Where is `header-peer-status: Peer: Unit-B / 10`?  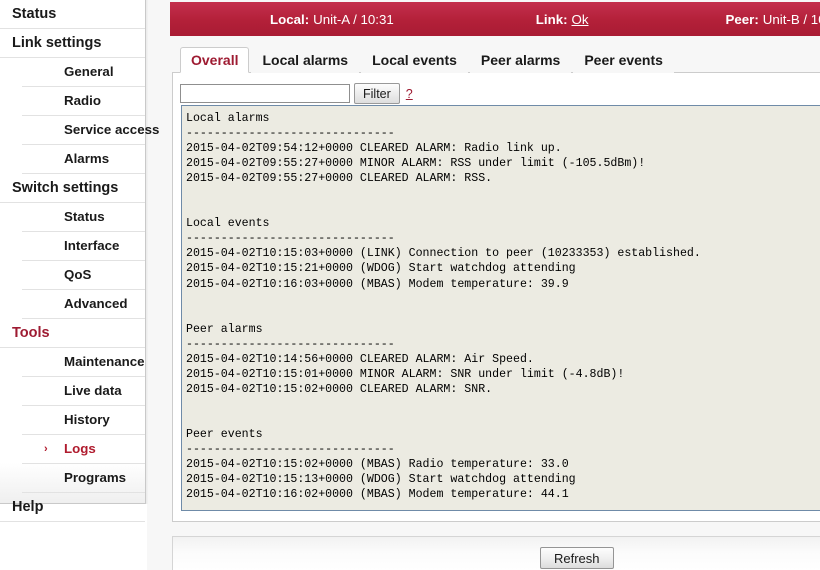 header-peer-status: Peer: Unit-B / 10 is located at coordinates (773, 19).